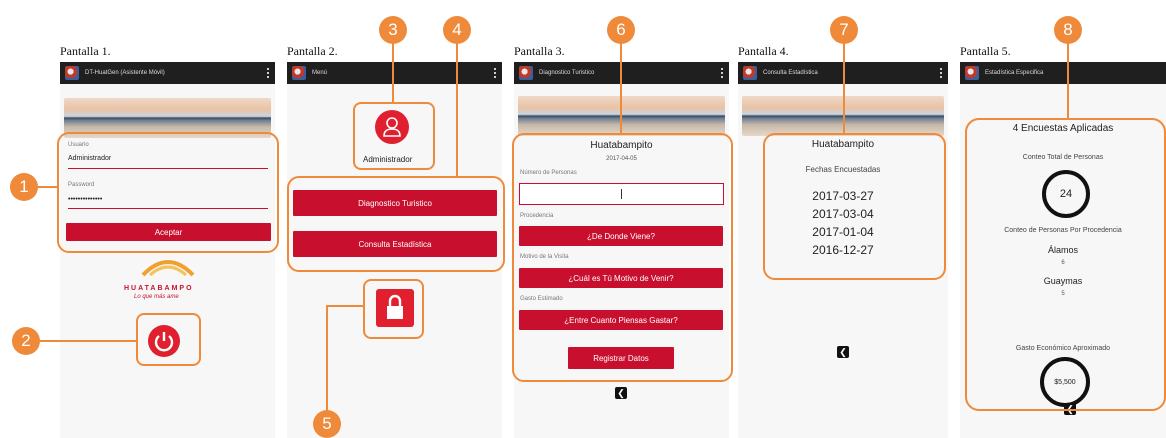 Image resolution: width=1166 pixels, height=438 pixels. Describe the element at coordinates (26, 341) in the screenshot. I see `callout-2: 2` at that location.